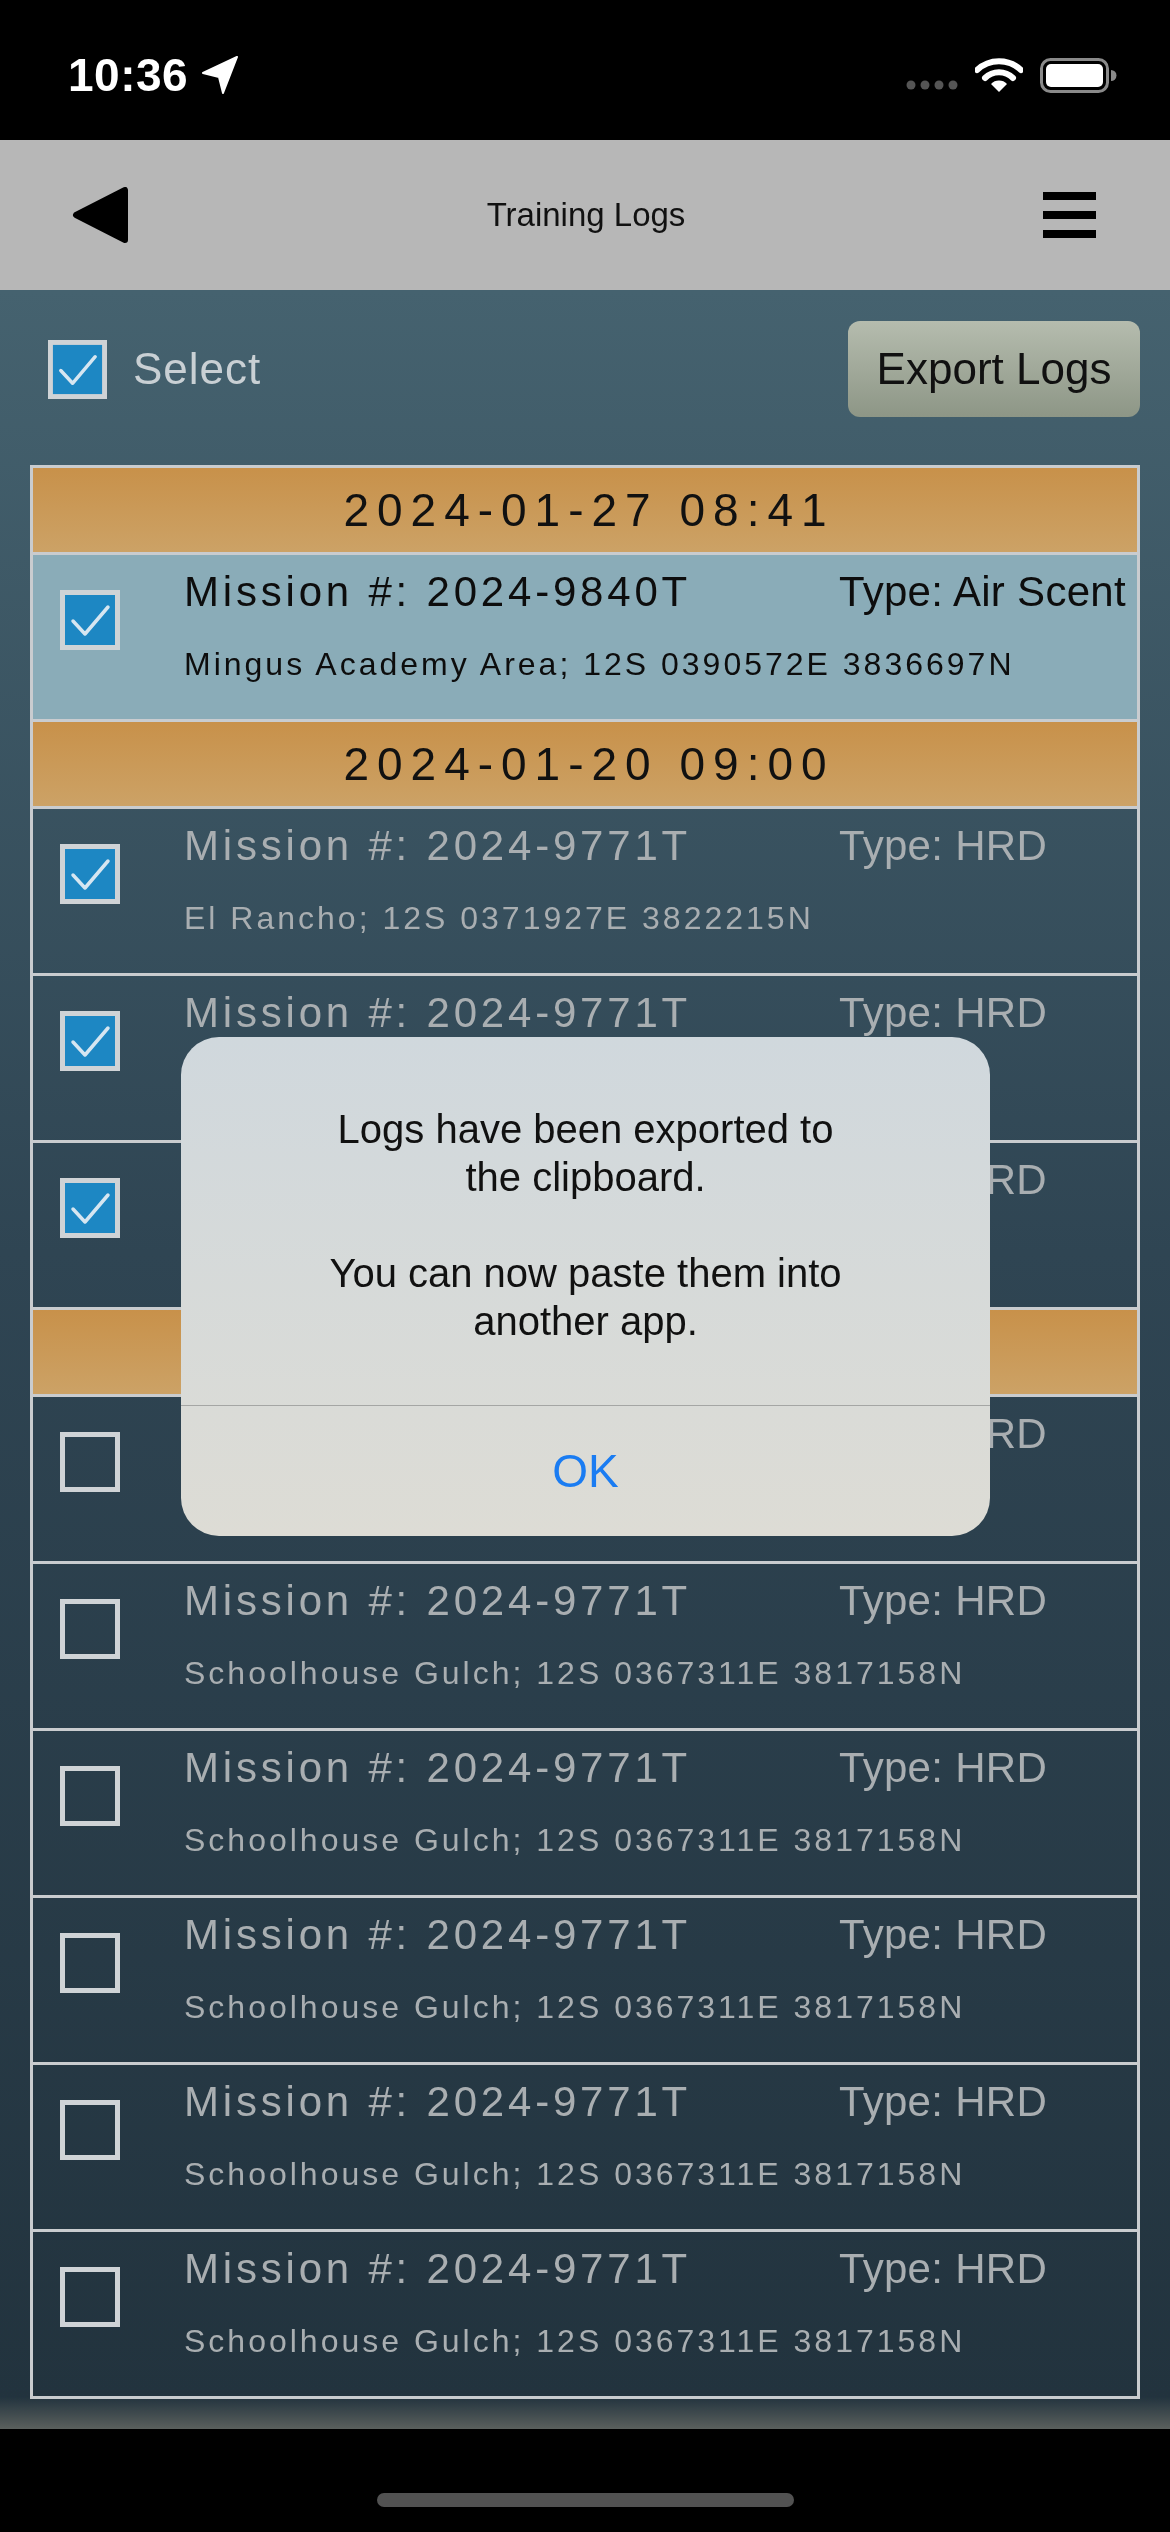 The width and height of the screenshot is (1170, 2532). Describe the element at coordinates (599, 664) in the screenshot. I see `location-text: Mingus Academy Area; 12S 0390572E 3836697N` at that location.